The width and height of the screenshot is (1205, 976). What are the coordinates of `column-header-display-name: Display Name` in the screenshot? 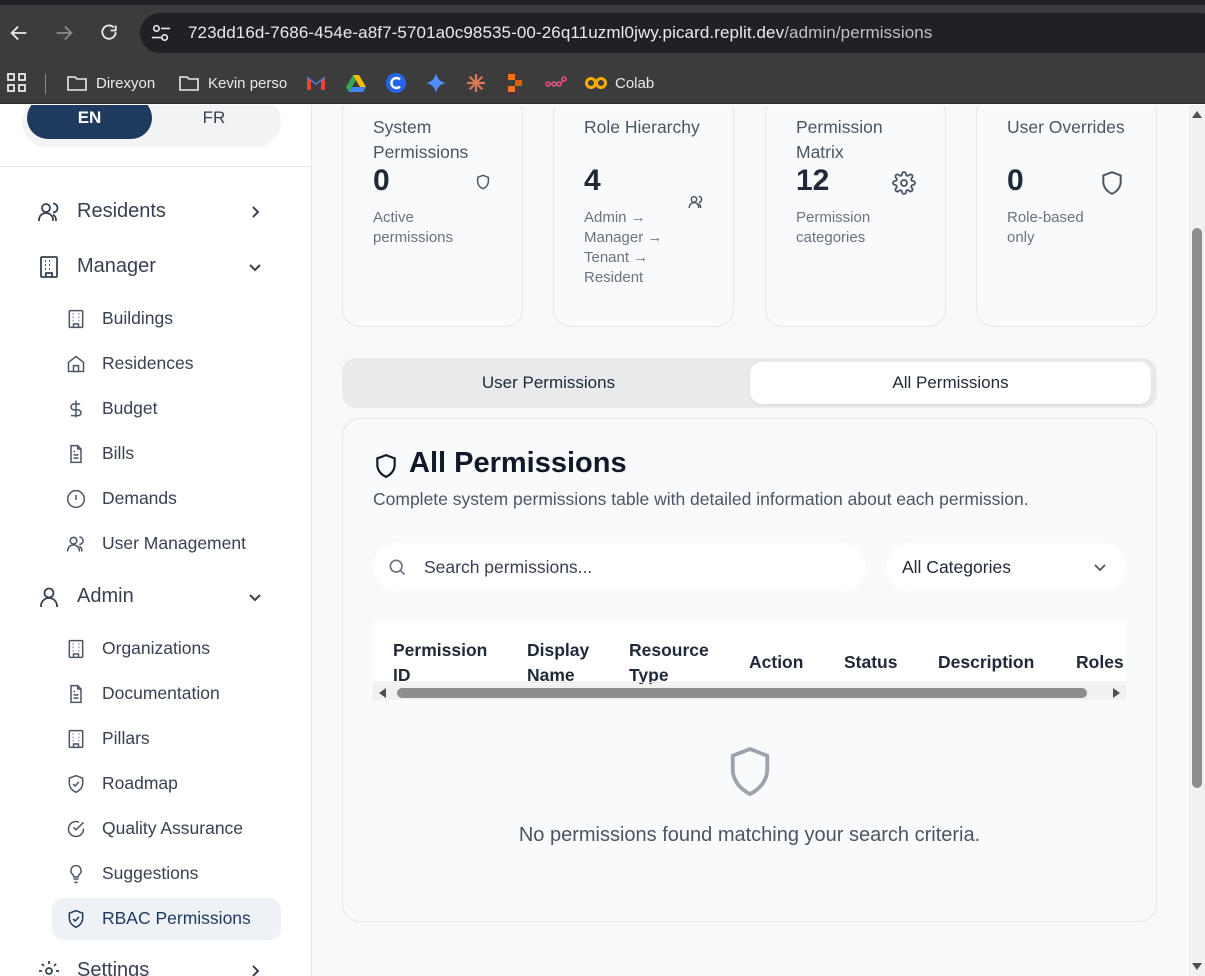 It's located at (567, 663).